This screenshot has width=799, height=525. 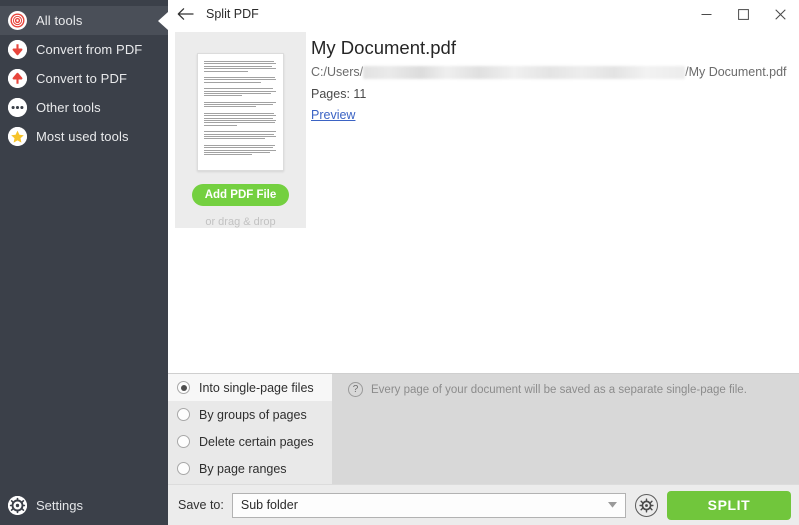 What do you see at coordinates (383, 47) in the screenshot?
I see `document-name: My Document.pdf` at bounding box center [383, 47].